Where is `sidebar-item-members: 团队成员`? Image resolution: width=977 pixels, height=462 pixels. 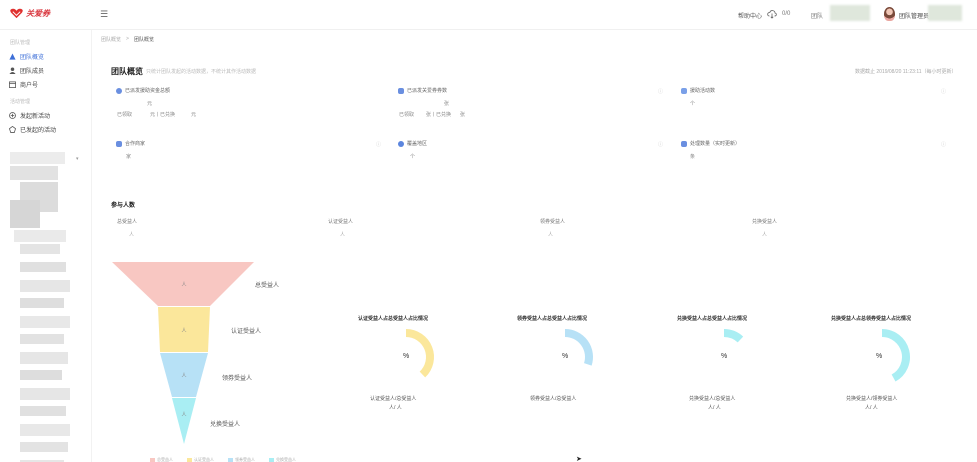
sidebar-item-members: 团队成员 is located at coordinates (26, 70).